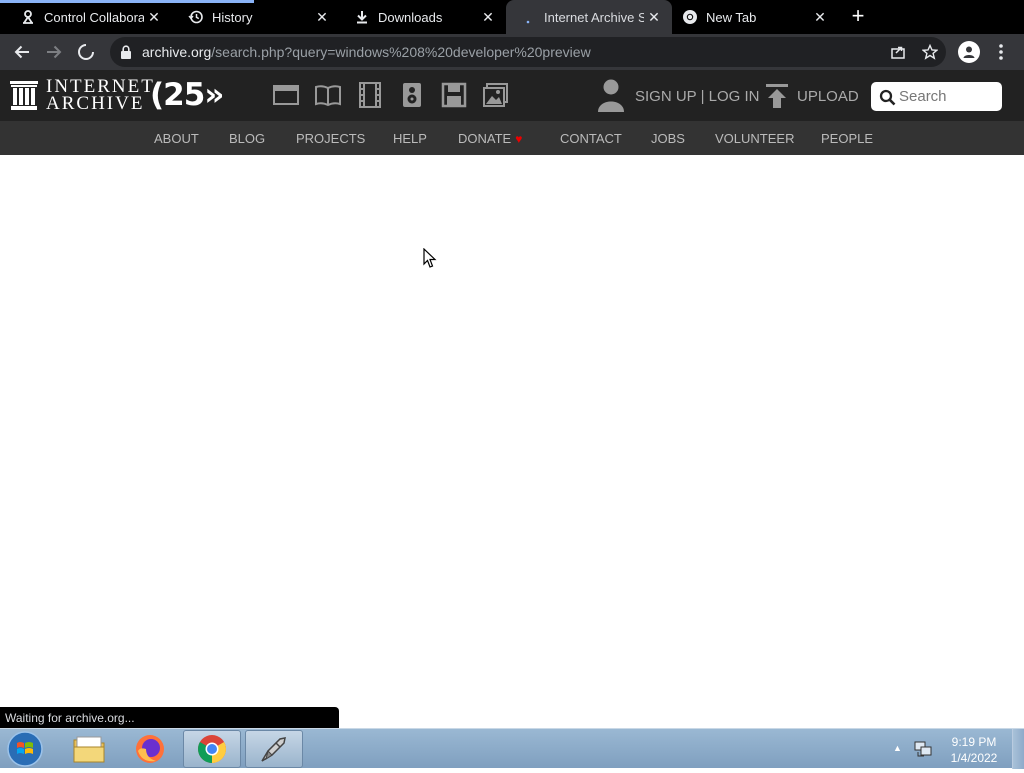 This screenshot has height=773, width=1024. What do you see at coordinates (594, 17) in the screenshot?
I see `tab-title: Internet Archive Se` at bounding box center [594, 17].